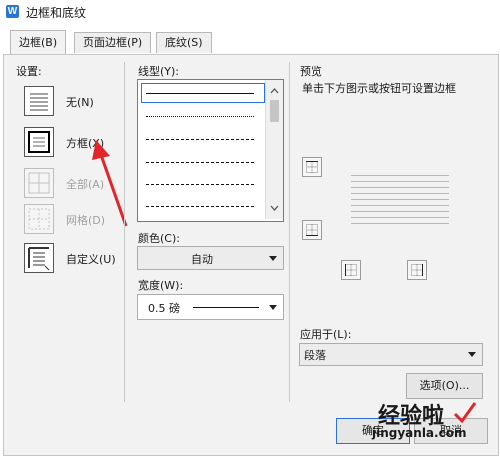  Describe the element at coordinates (56, 13) in the screenshot. I see `window-title: 边框和底纹` at that location.